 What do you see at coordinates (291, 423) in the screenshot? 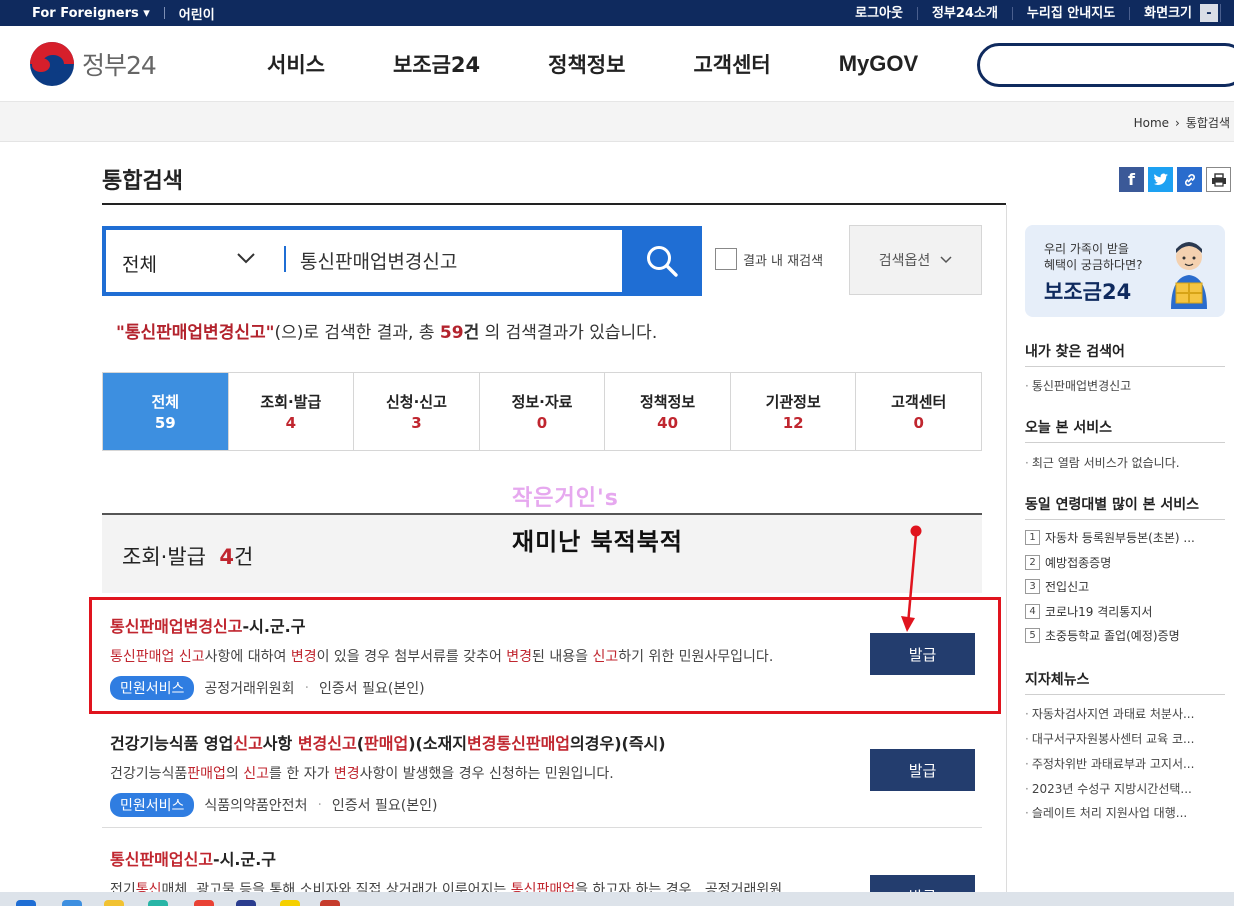
I see `tab-count: 4` at bounding box center [291, 423].